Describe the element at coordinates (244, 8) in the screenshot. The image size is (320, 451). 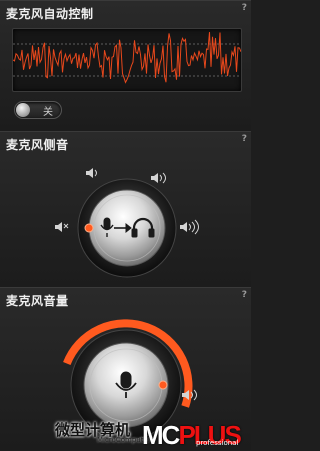
I see `help-icon: ?` at that location.